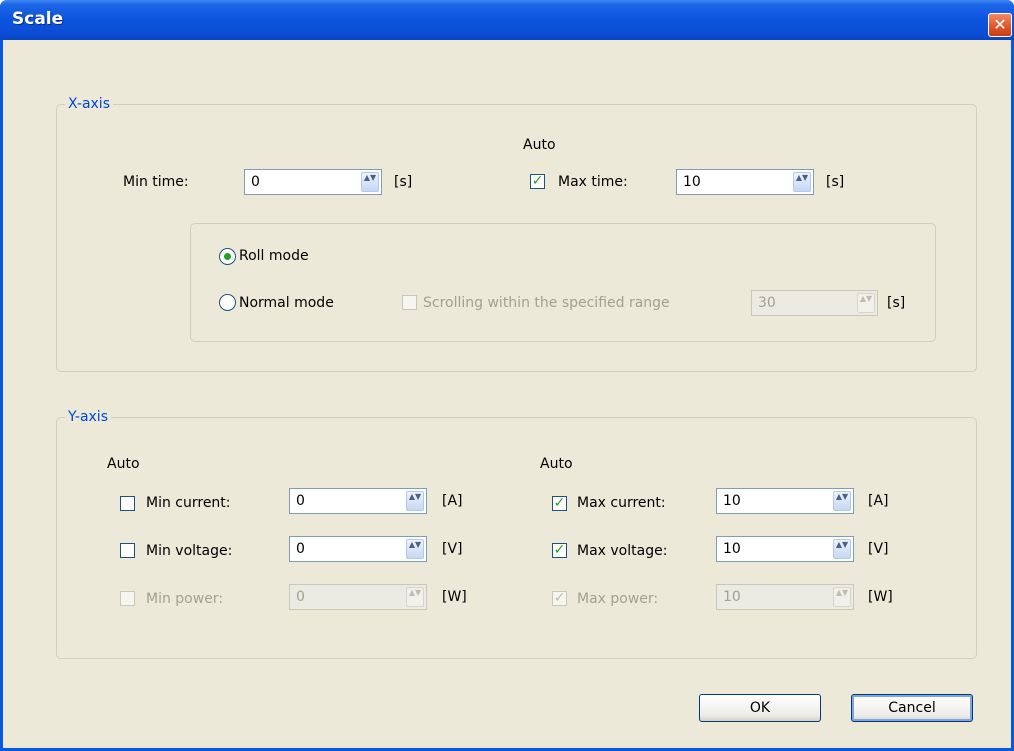  Describe the element at coordinates (559, 598) in the screenshot. I see `max-power-auto-checkbox: ✓` at that location.